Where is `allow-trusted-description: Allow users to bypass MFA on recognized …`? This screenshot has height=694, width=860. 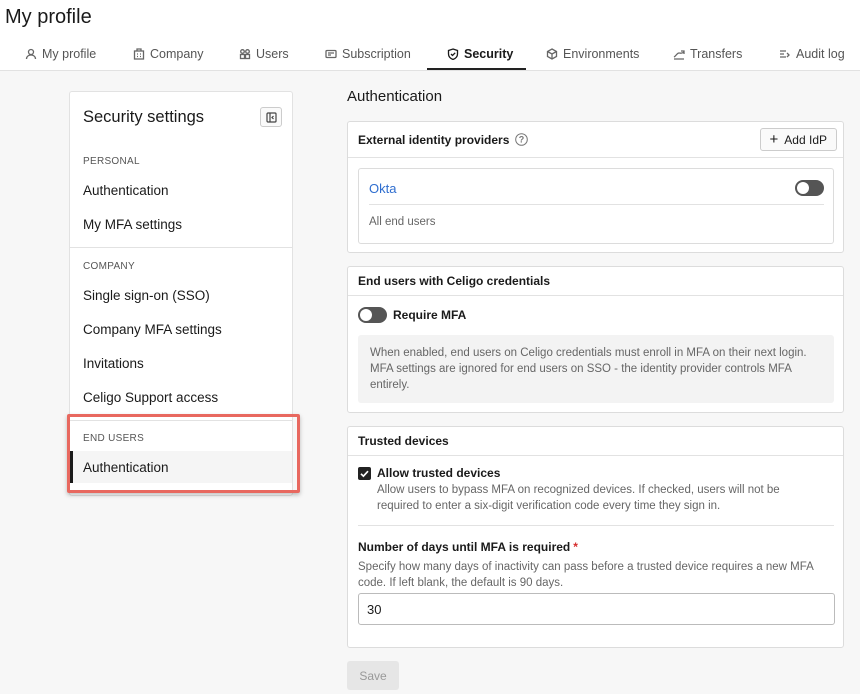
allow-trusted-description: Allow users to bypass MFA on recognized … is located at coordinates (578, 498).